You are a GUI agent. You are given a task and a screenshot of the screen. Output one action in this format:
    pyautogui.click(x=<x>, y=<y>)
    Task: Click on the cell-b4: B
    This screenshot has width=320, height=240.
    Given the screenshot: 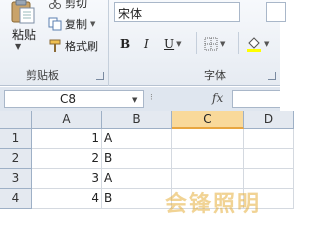 What is the action you would take?
    pyautogui.click(x=137, y=199)
    